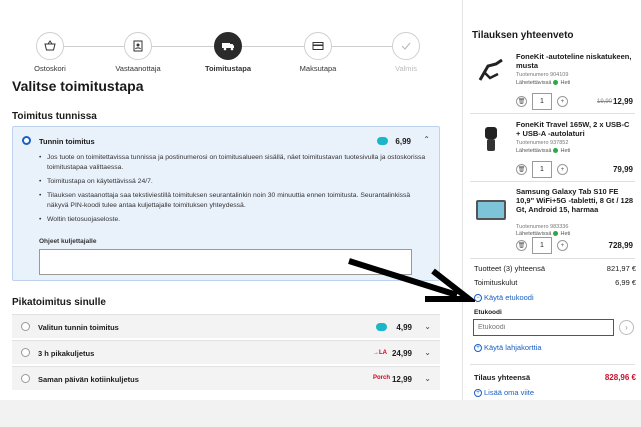 The height and width of the screenshot is (427, 641). I want to click on option-price: 4,99, so click(404, 327).